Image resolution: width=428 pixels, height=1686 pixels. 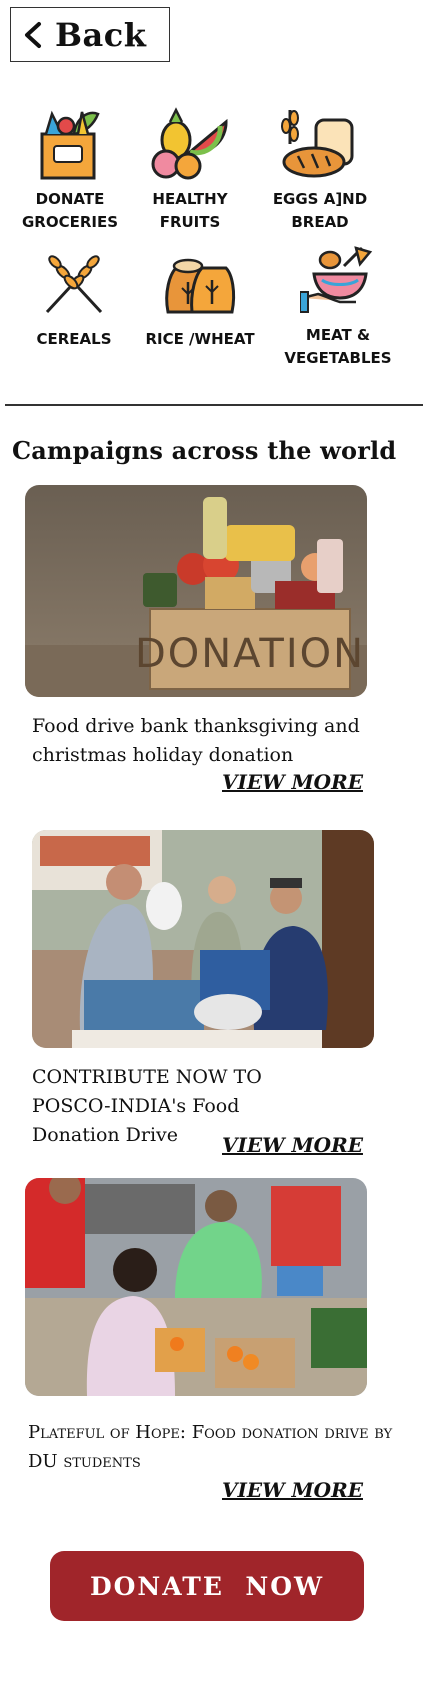 What do you see at coordinates (70, 145) in the screenshot?
I see `grocery-bag-icon` at bounding box center [70, 145].